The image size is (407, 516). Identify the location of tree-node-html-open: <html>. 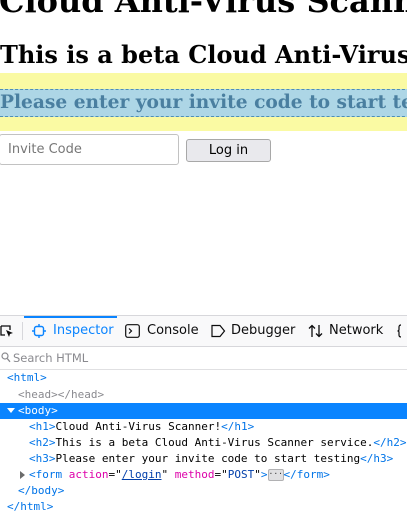
(203, 378).